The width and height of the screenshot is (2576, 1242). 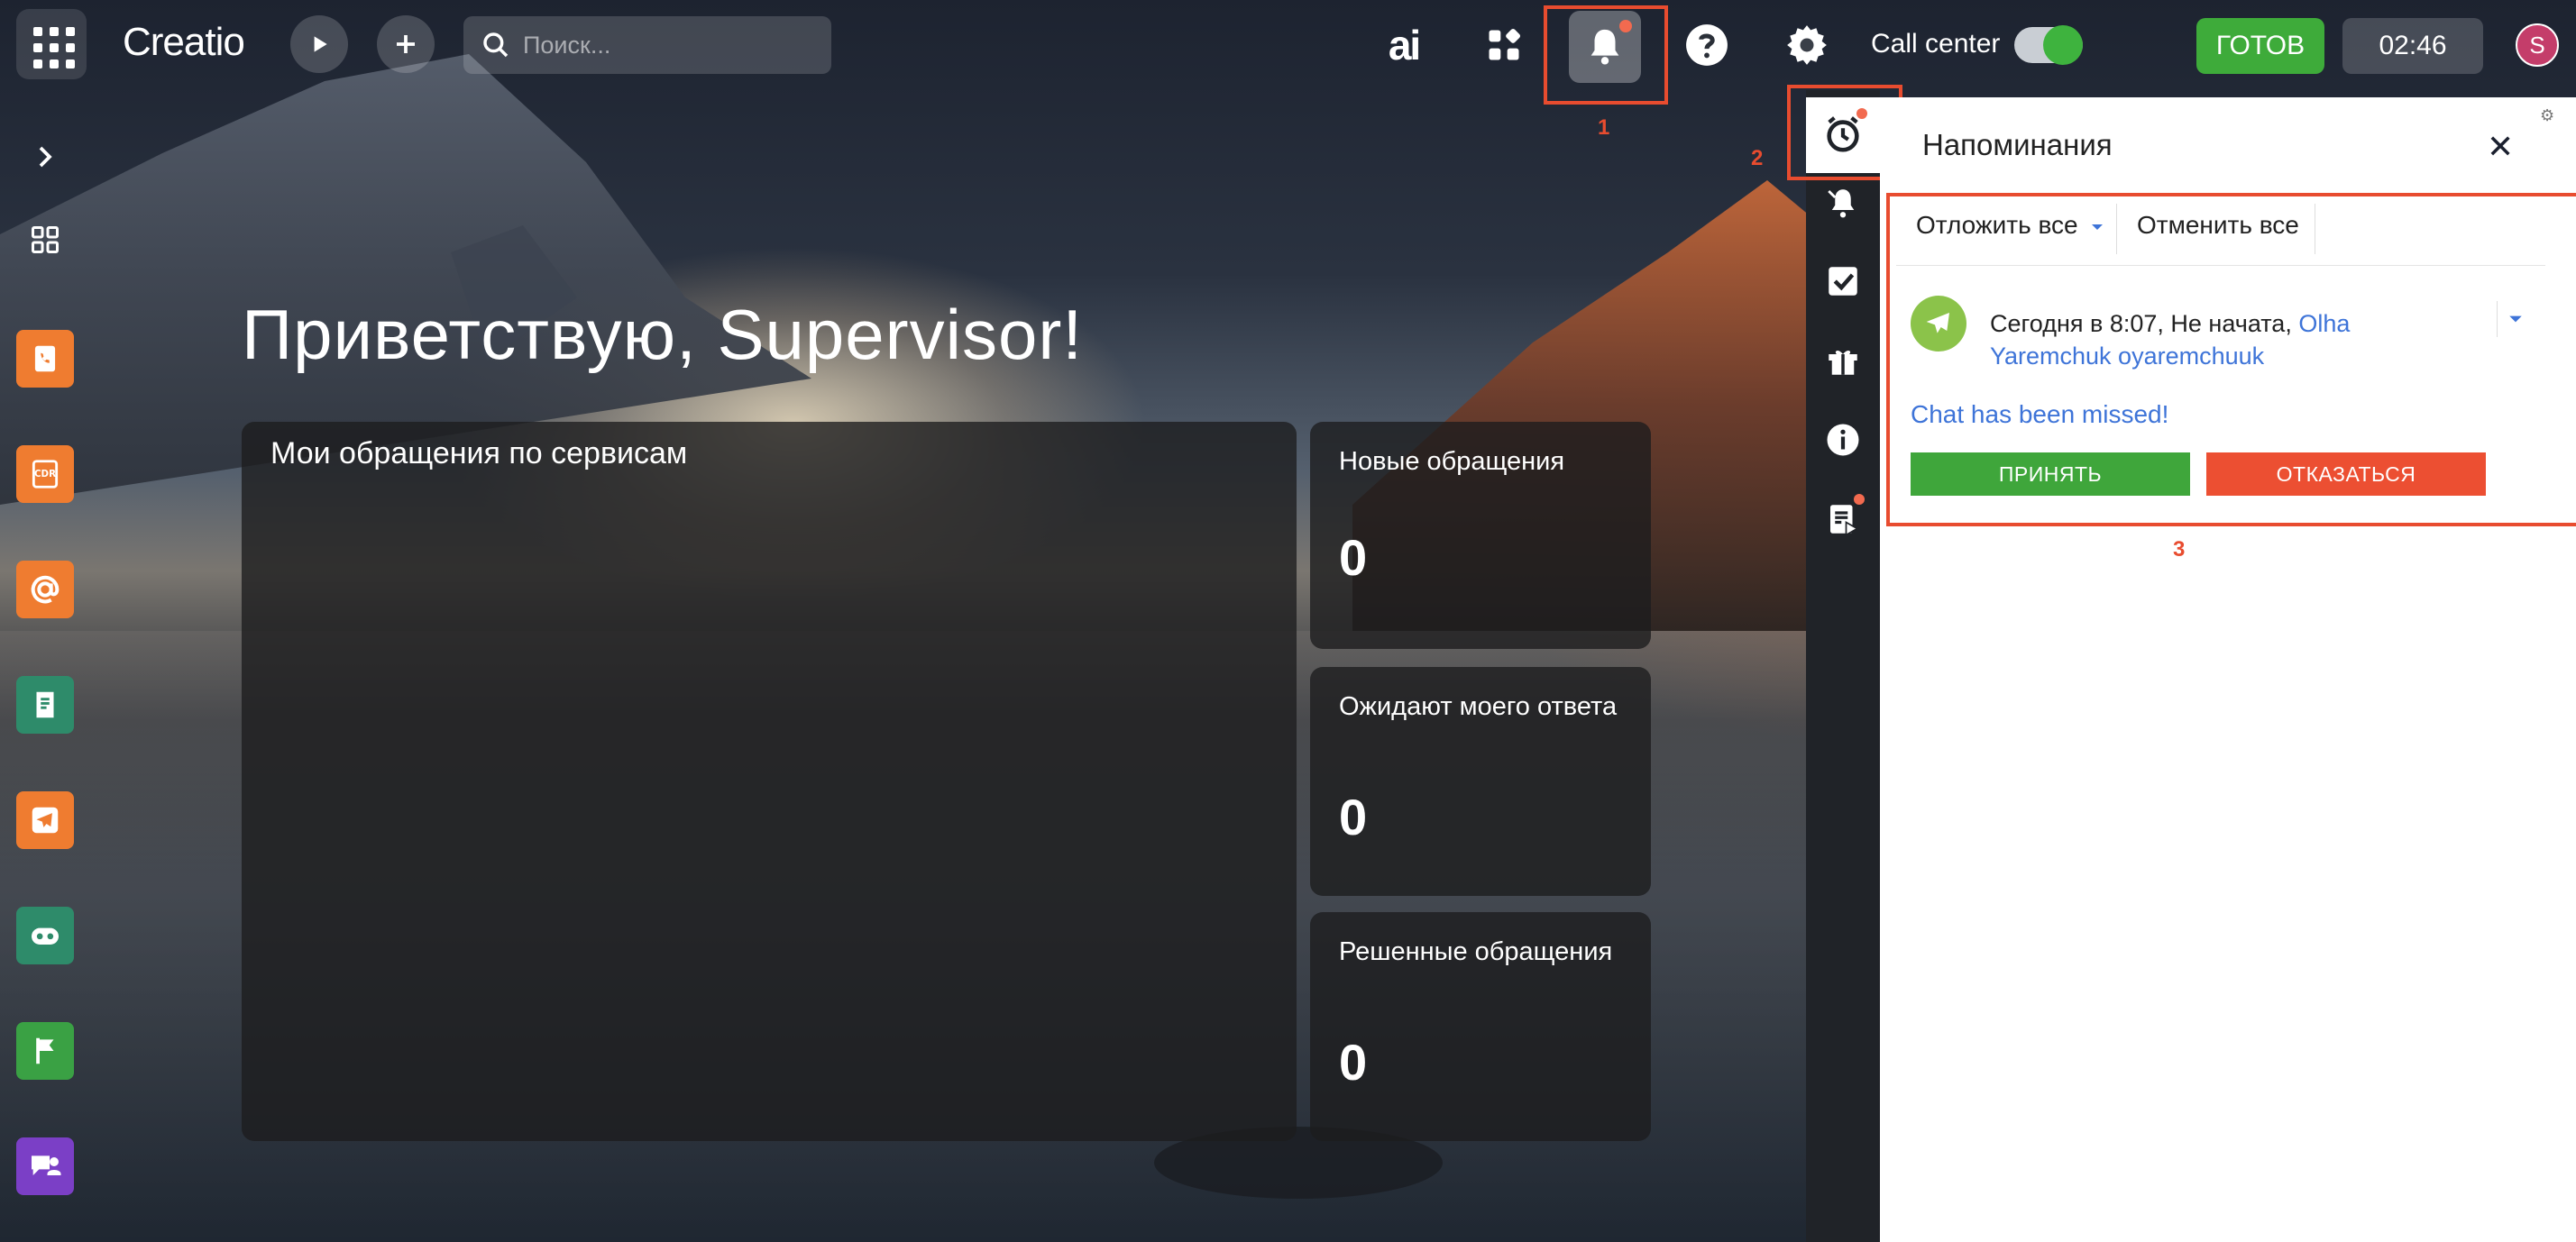 What do you see at coordinates (1625, 26) in the screenshot?
I see `notification-dot` at bounding box center [1625, 26].